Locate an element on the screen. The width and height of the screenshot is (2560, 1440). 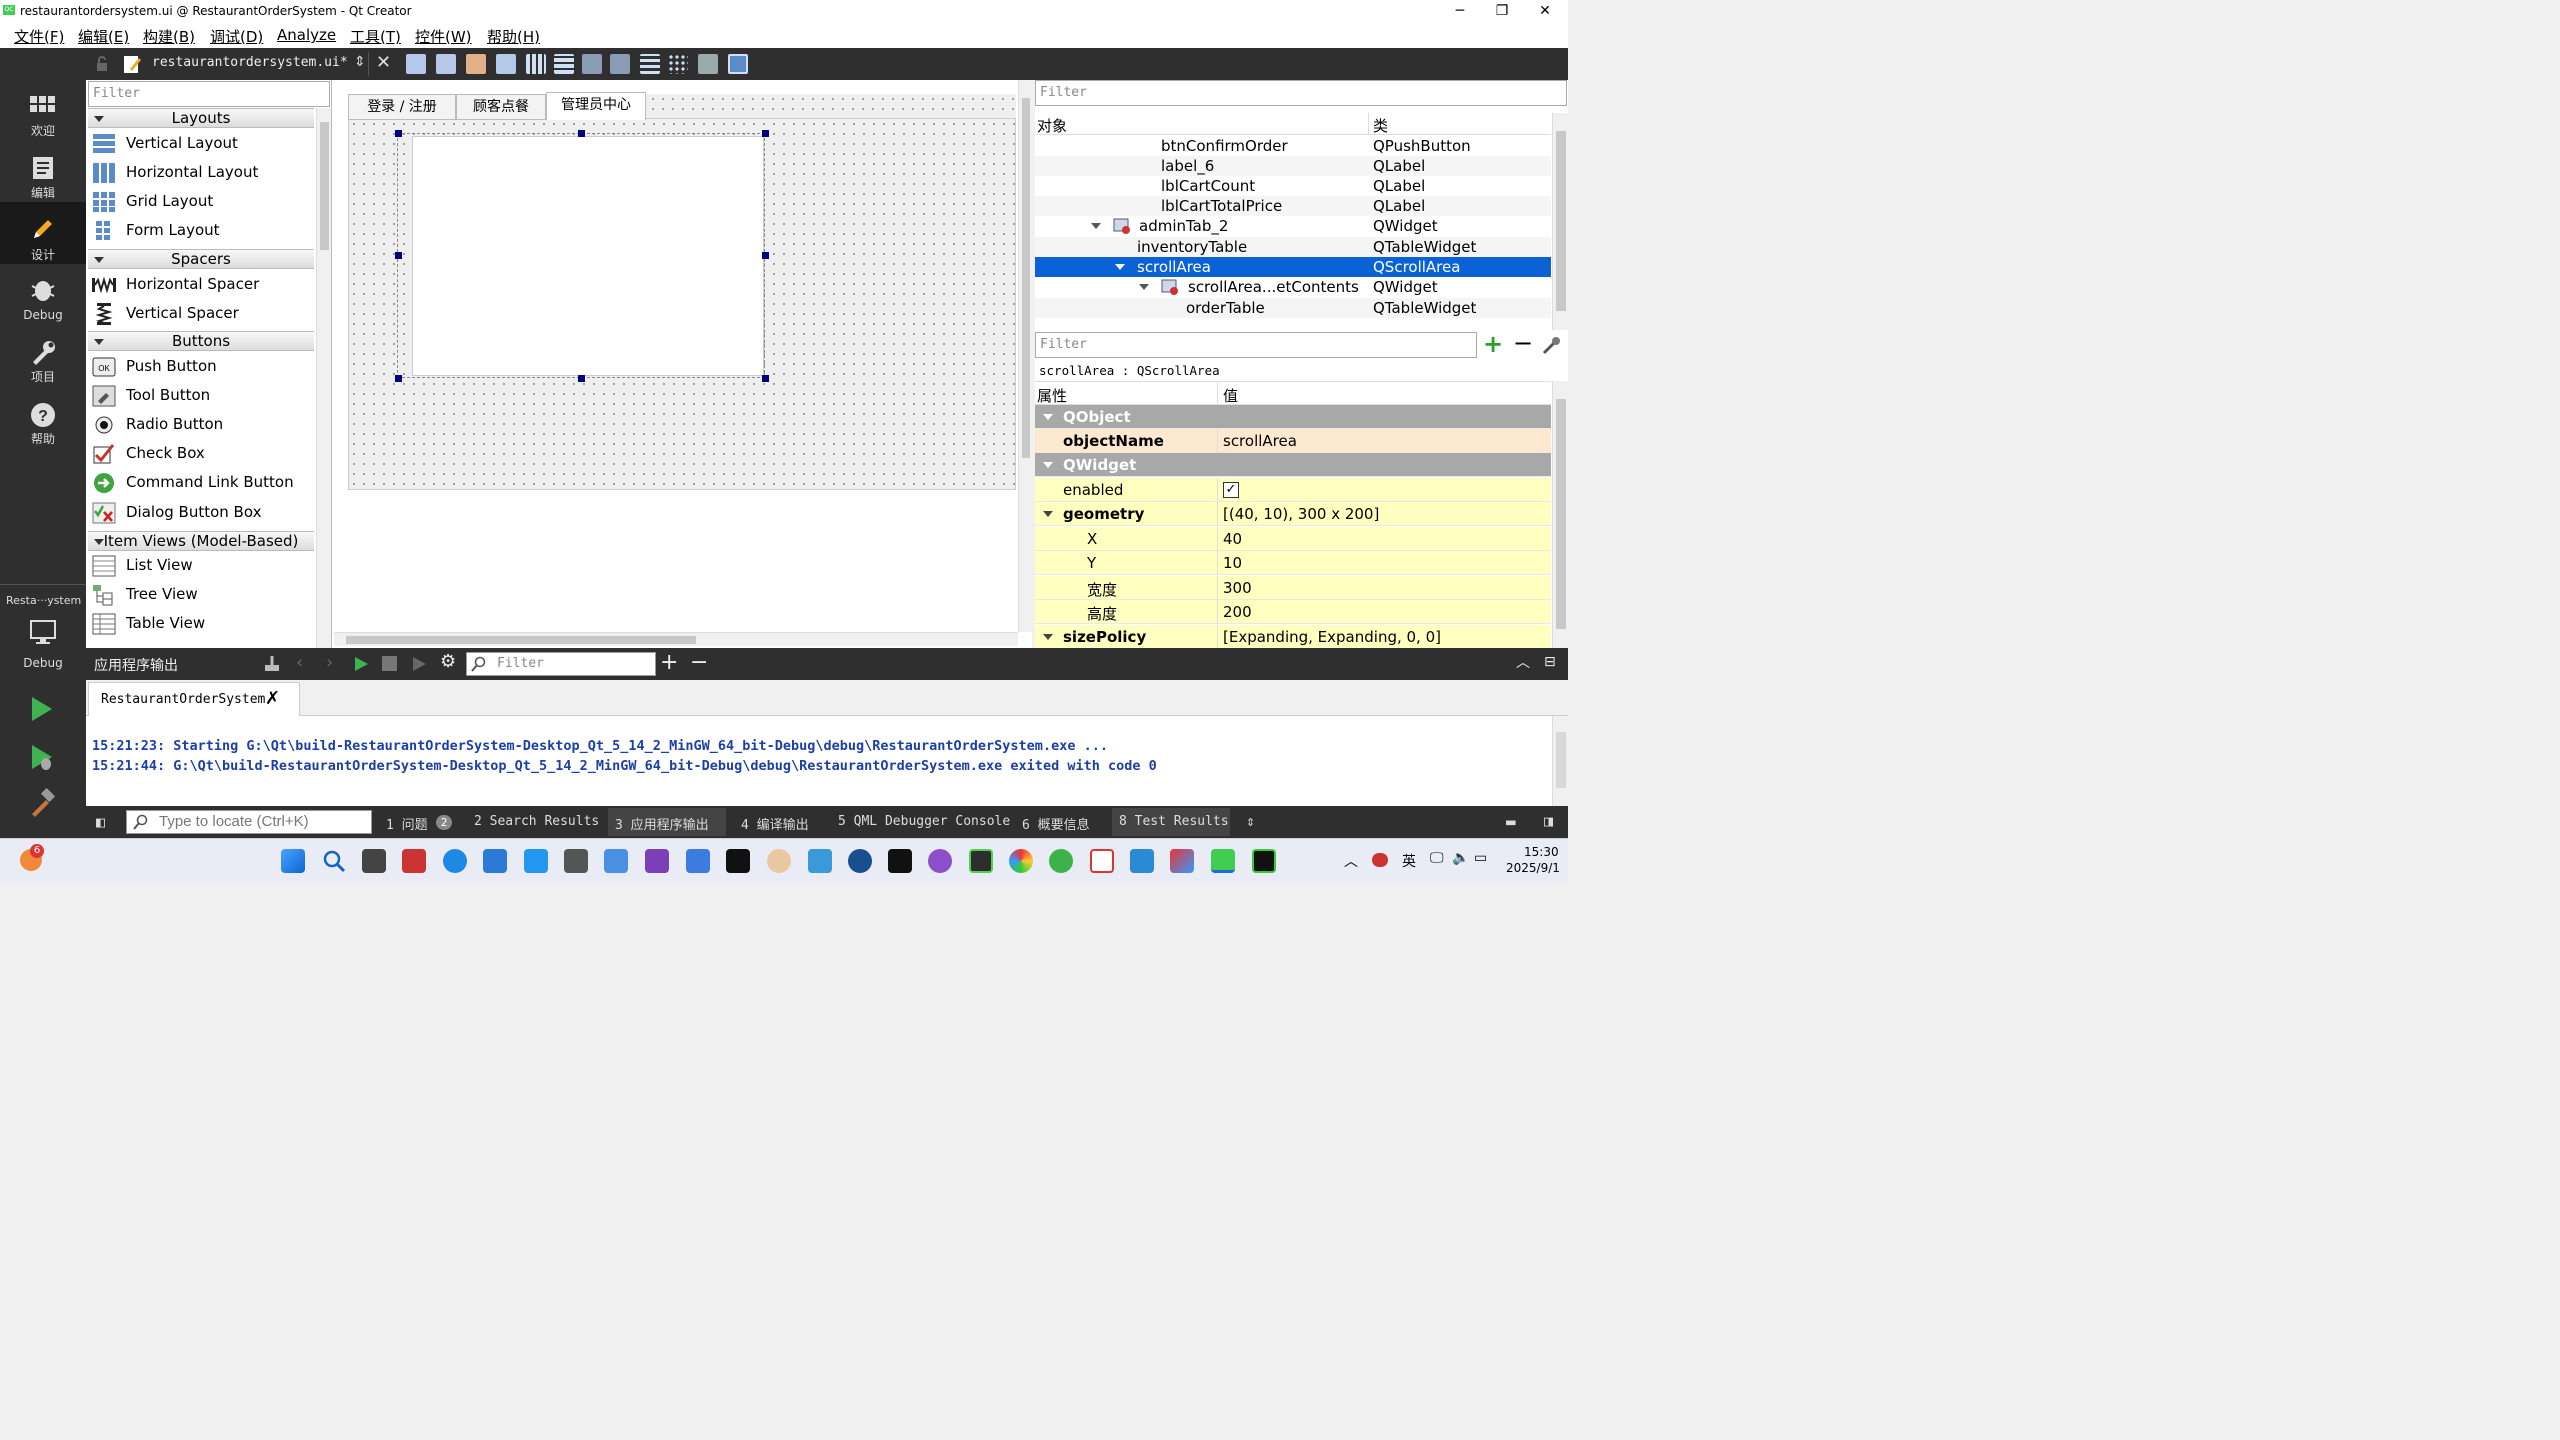
mode-help: ? 帮助 is located at coordinates (43, 426).